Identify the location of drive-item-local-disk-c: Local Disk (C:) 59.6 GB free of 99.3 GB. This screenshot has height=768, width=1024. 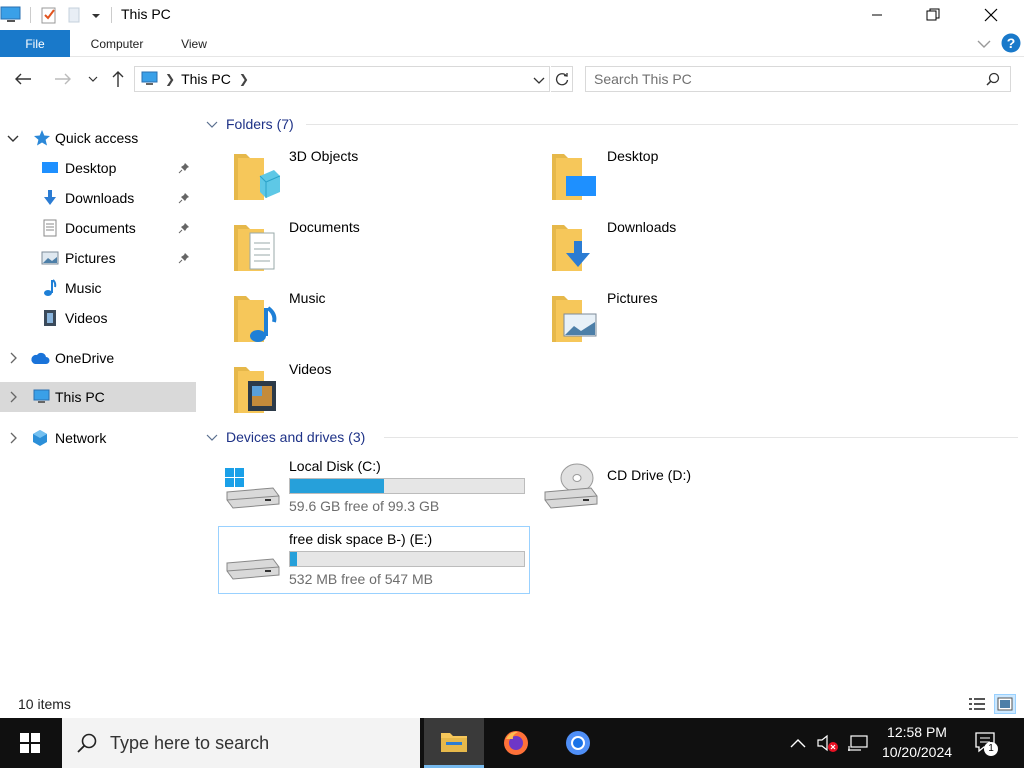
(375, 487).